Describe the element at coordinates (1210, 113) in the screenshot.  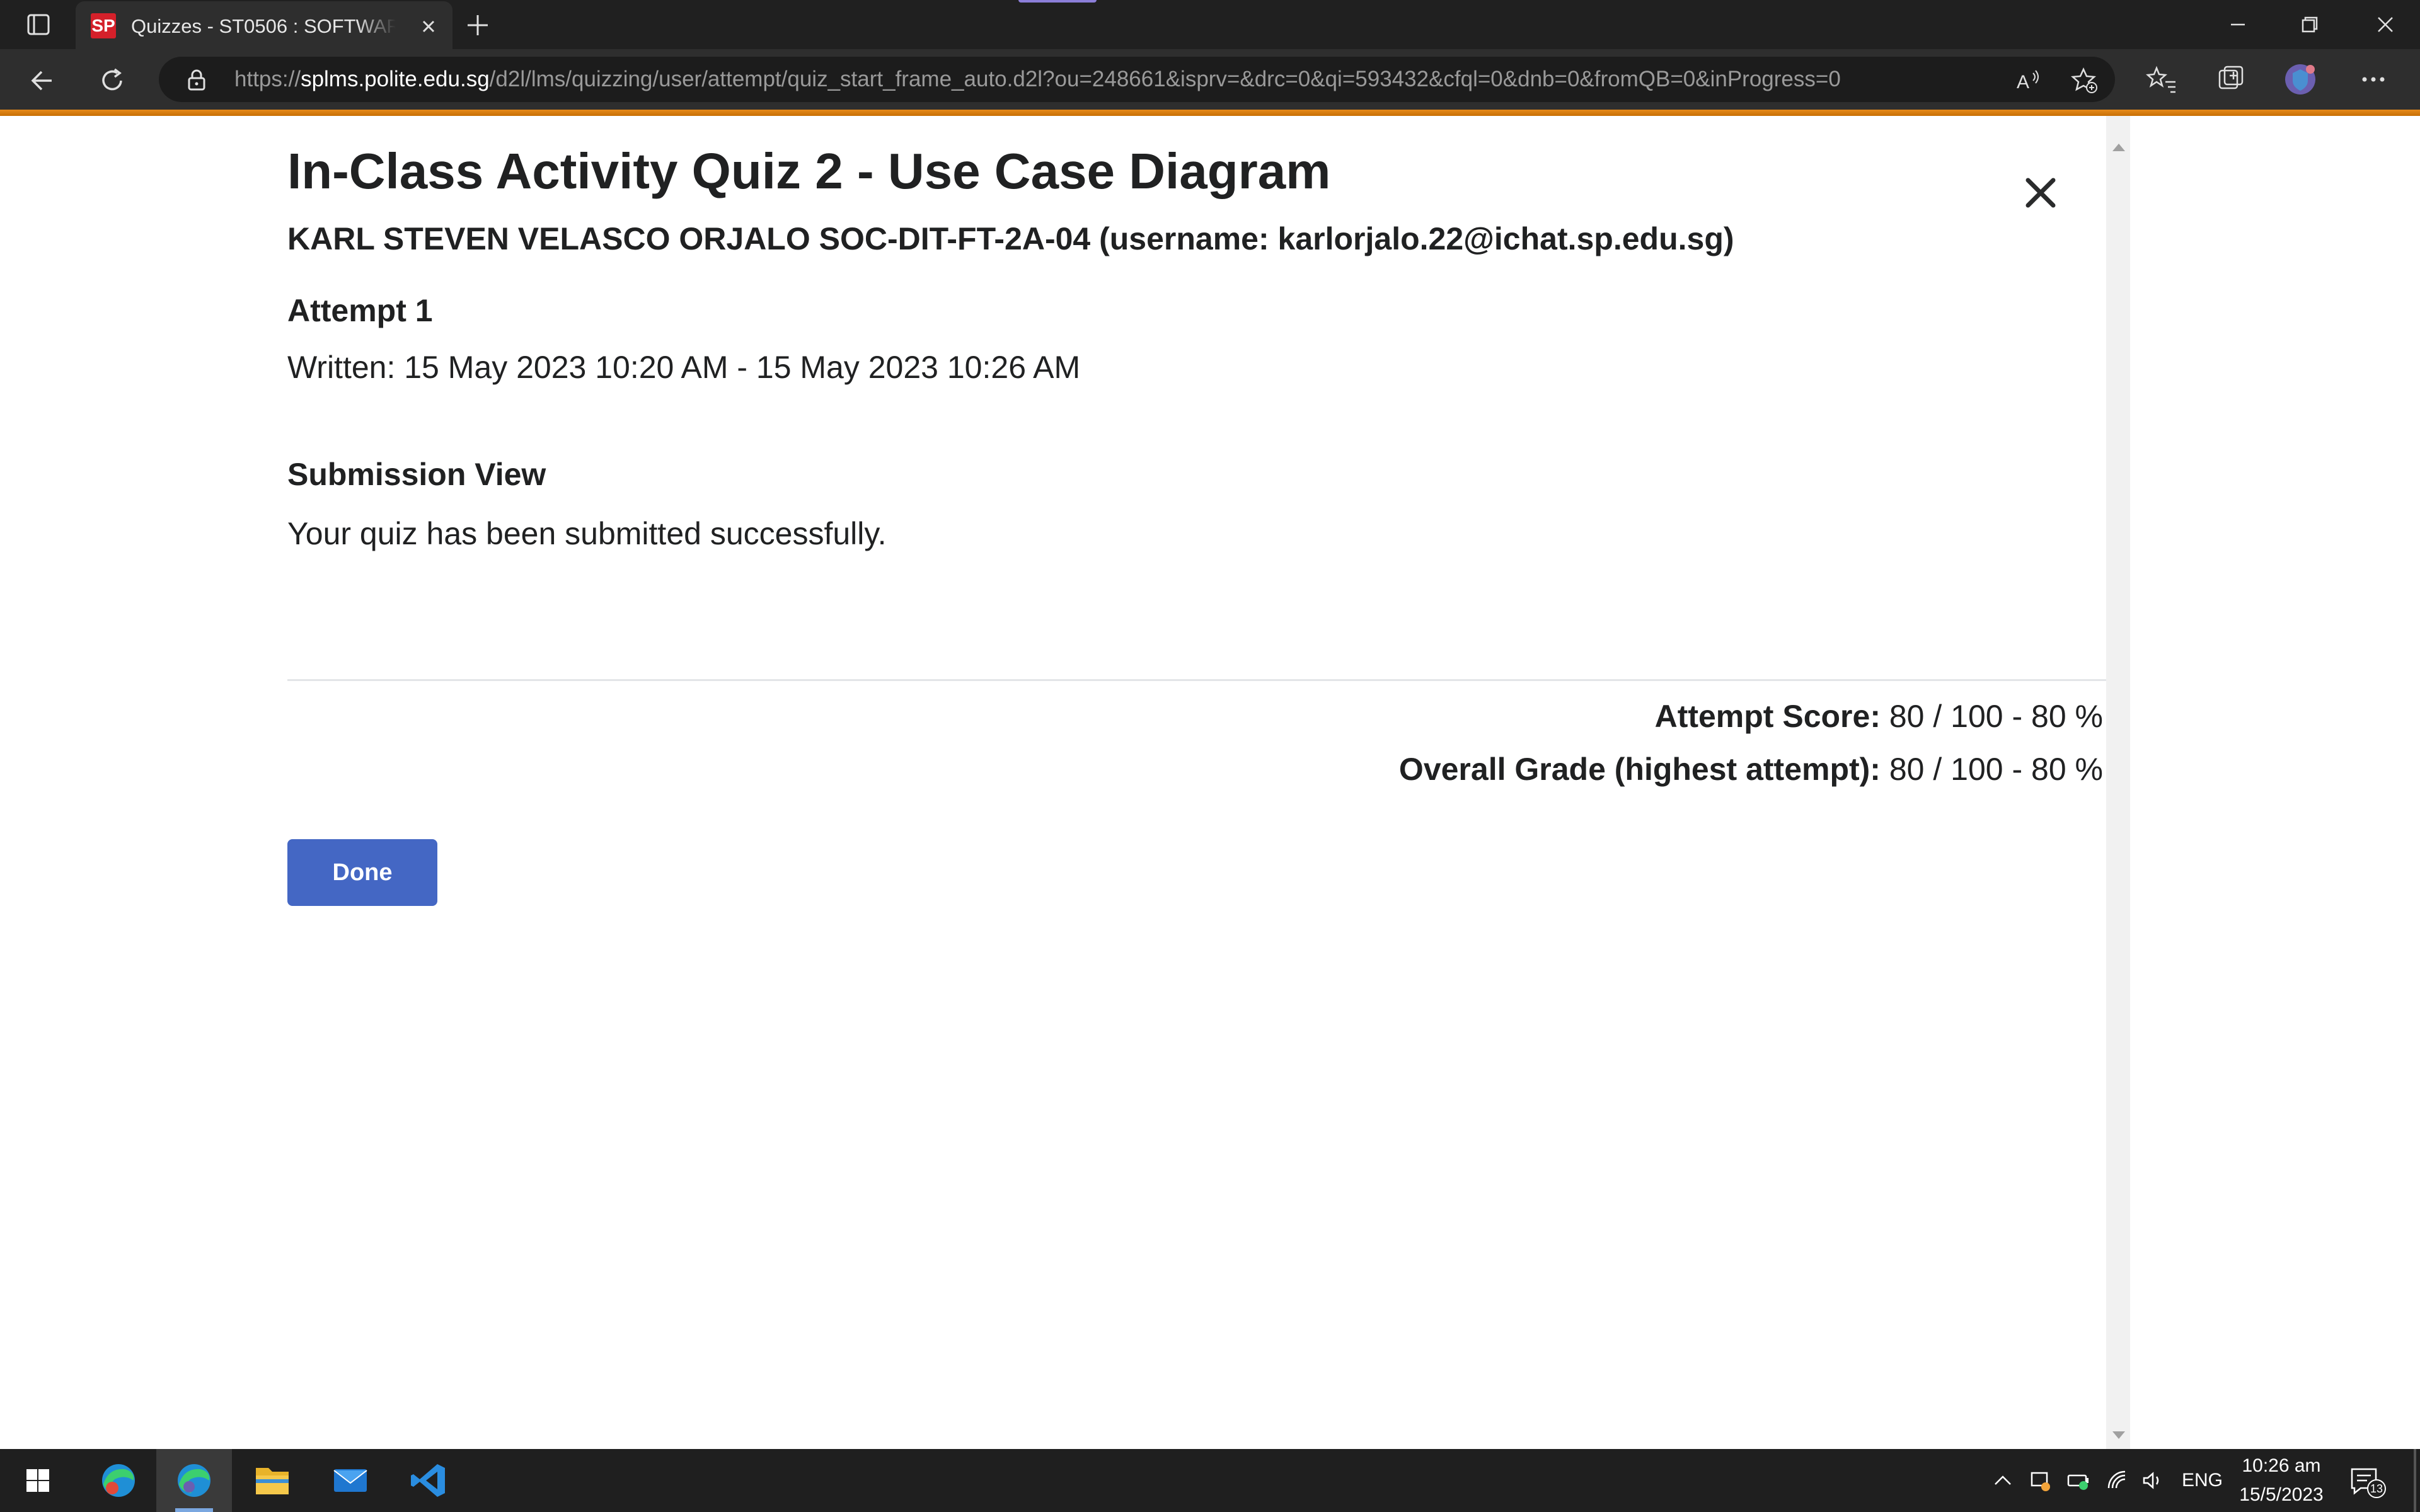
I see `brand-accent-bar` at that location.